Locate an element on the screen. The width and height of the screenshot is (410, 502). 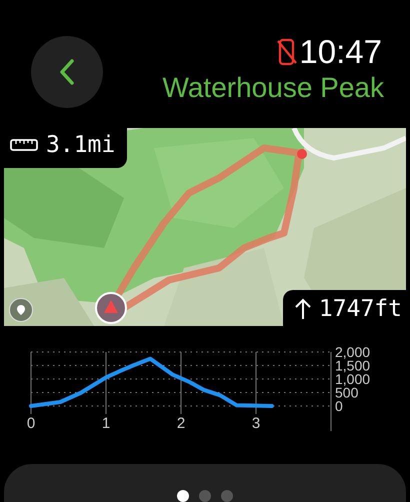
x-axis-label: 0 is located at coordinates (31, 423).